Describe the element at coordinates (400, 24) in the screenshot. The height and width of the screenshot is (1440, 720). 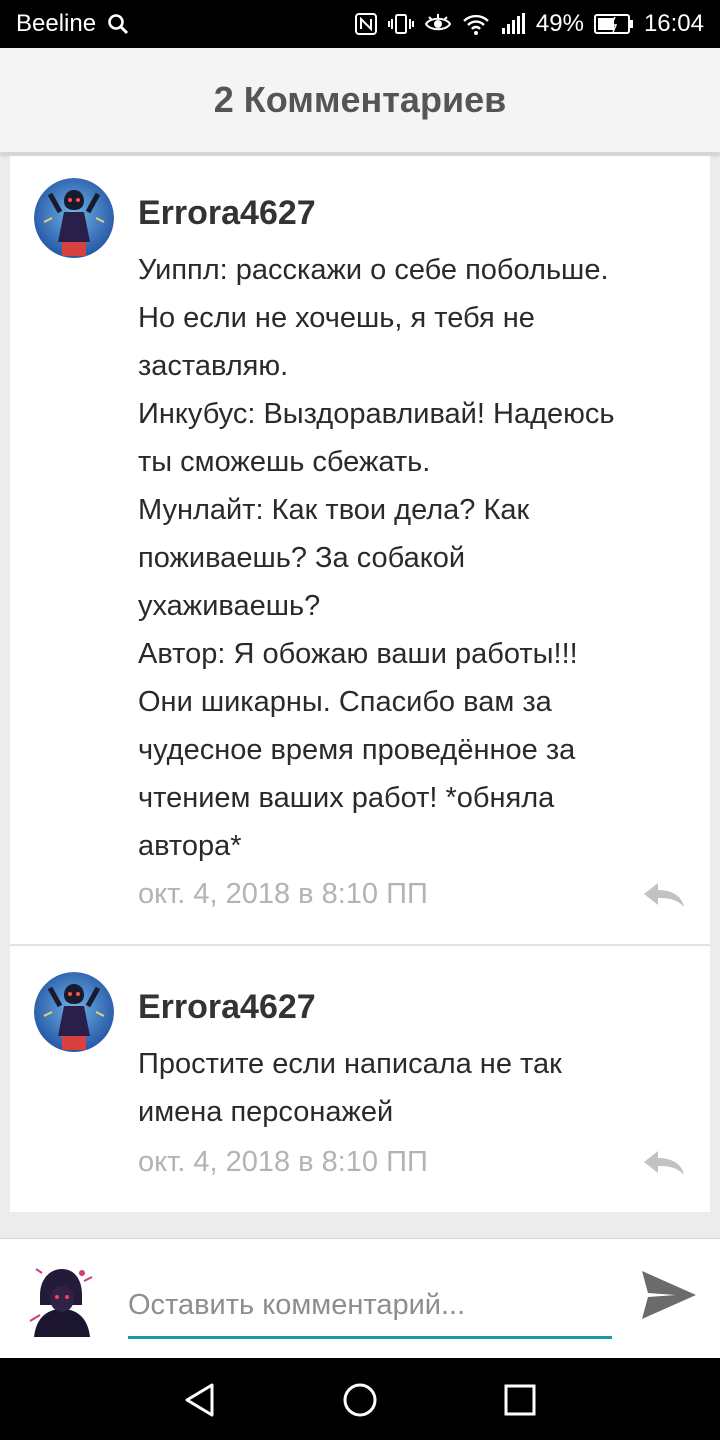
I see `vibrate-icon` at that location.